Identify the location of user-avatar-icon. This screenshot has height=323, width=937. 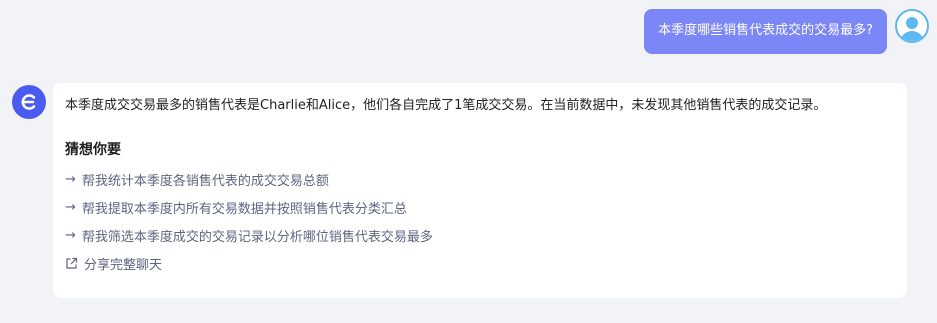
(912, 26).